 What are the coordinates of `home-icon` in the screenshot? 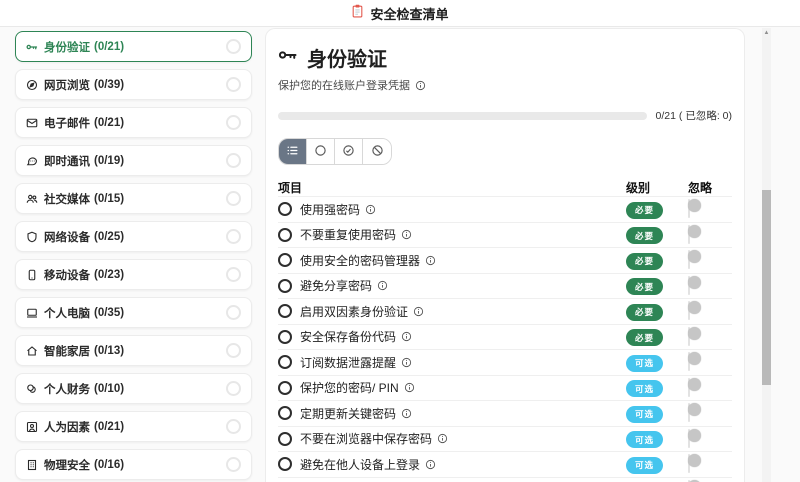 It's located at (32, 351).